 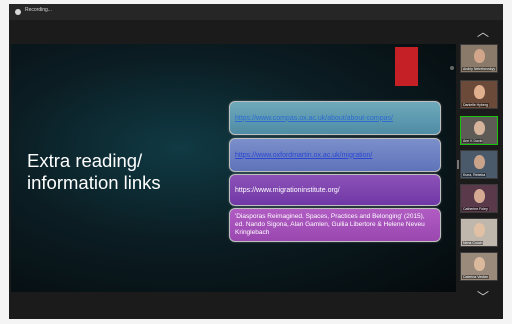 I want to click on recording-dot-icon, so click(x=18, y=12).